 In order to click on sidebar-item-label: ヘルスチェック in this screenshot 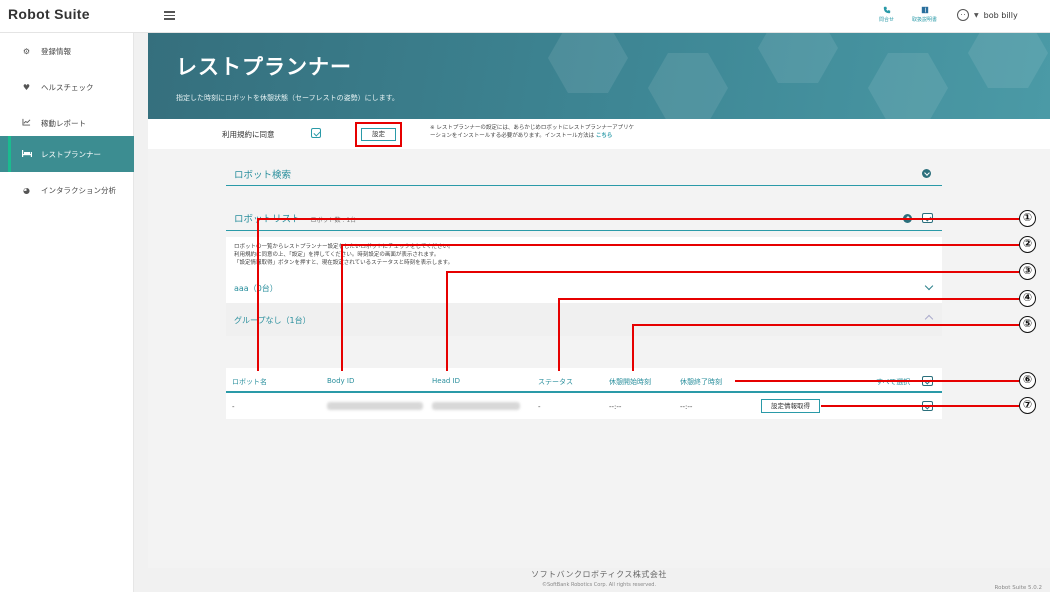, I will do `click(67, 87)`.